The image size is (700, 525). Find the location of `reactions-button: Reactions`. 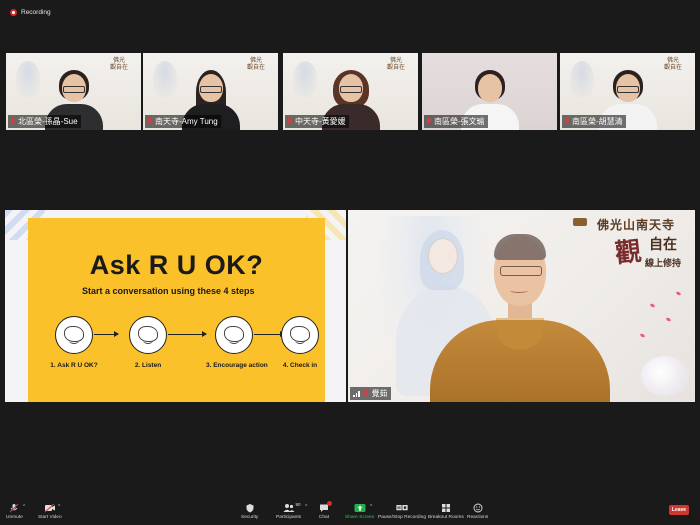

reactions-button: Reactions is located at coordinates (477, 511).